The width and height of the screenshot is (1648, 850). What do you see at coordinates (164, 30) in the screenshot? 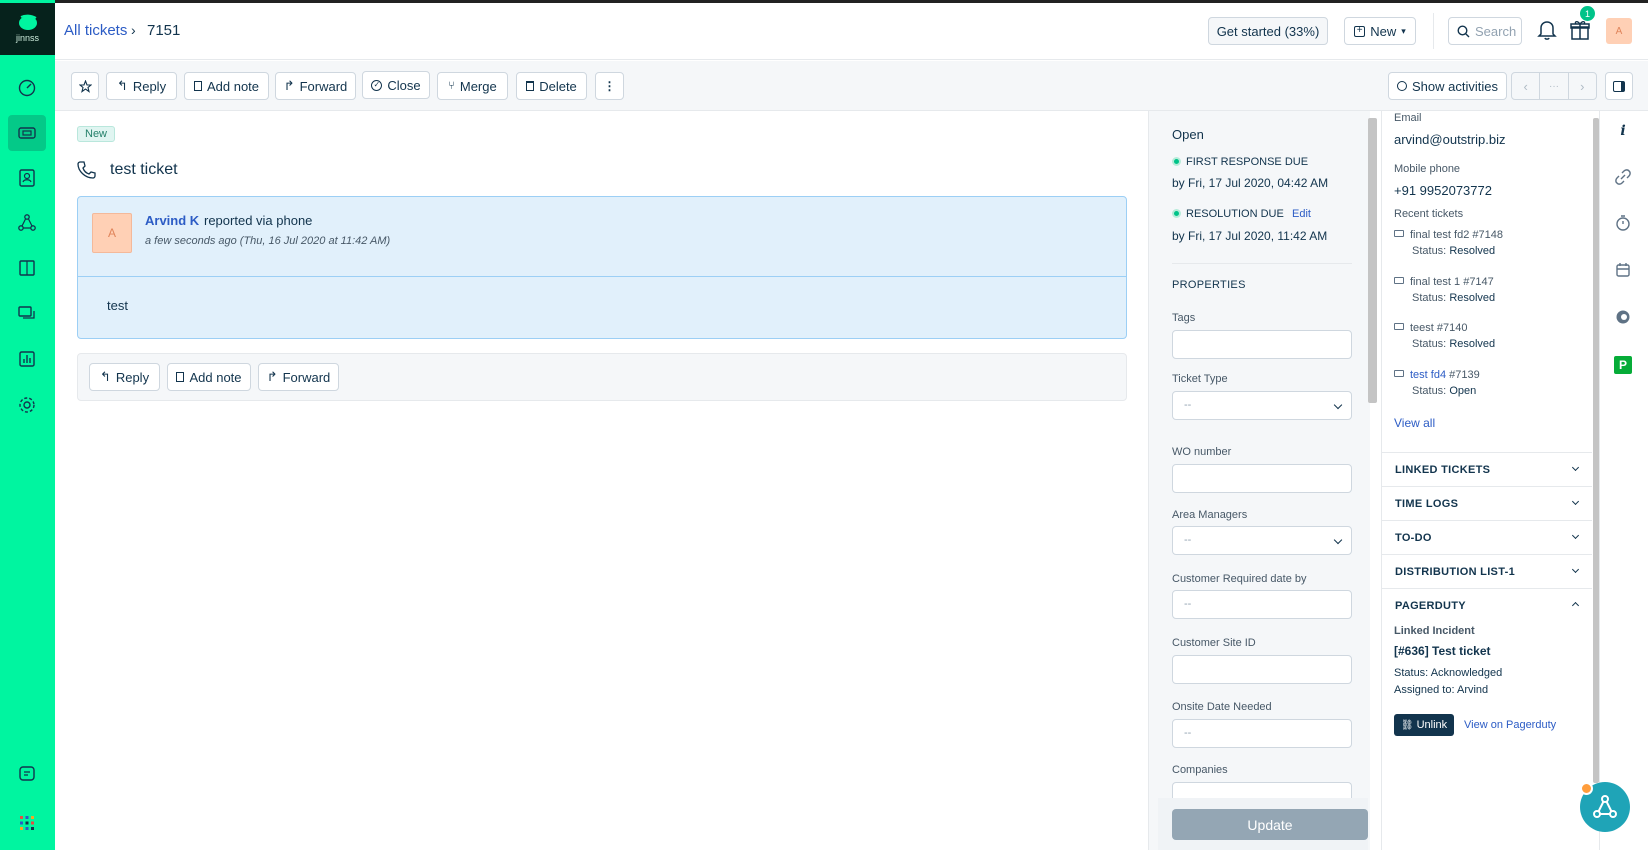
I see `breadcrumb-current: 7151` at bounding box center [164, 30].